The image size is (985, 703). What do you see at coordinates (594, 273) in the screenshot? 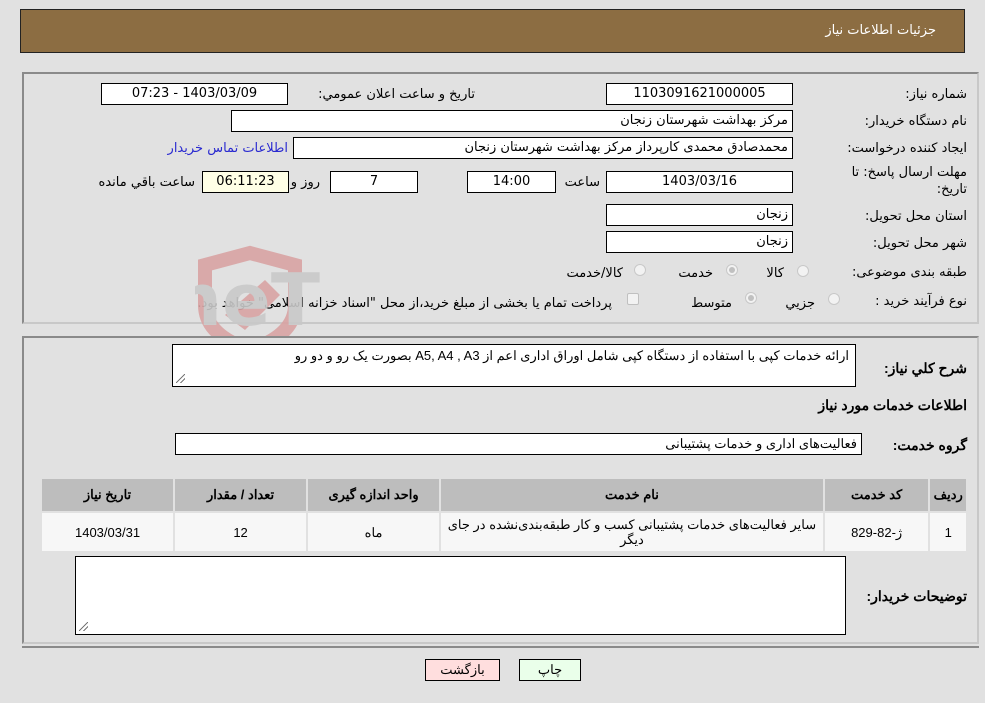
I see `category-option-goods-service: کالا/خدمت` at bounding box center [594, 273].